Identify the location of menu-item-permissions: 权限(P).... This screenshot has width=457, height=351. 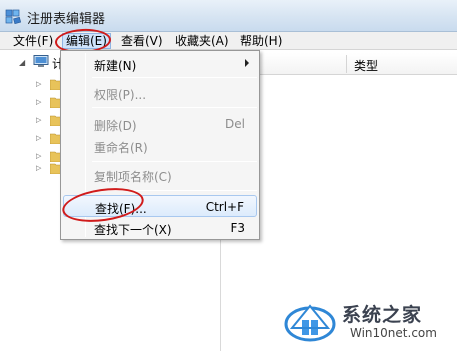
(160, 93).